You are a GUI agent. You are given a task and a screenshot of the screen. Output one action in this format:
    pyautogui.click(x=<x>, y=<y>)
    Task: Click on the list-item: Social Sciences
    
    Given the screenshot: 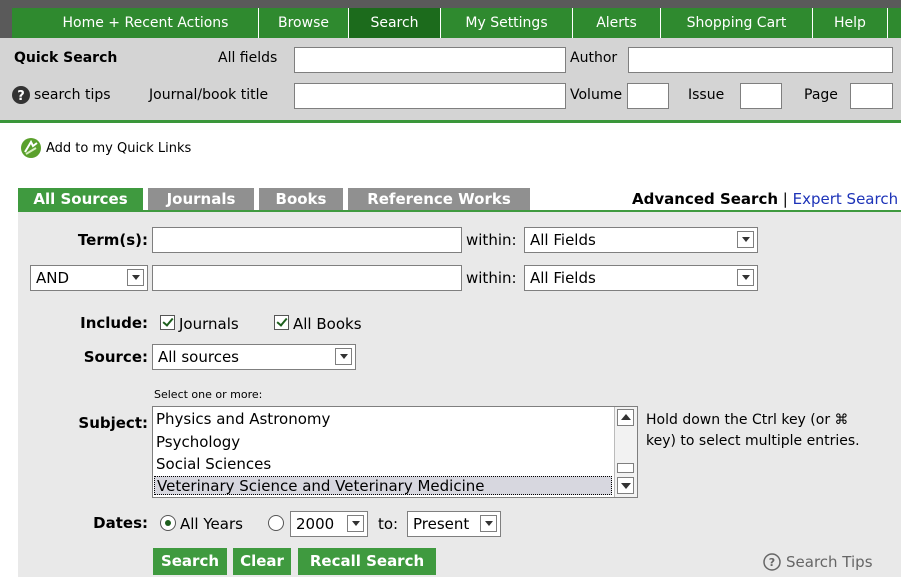 What is the action you would take?
    pyautogui.click(x=213, y=464)
    